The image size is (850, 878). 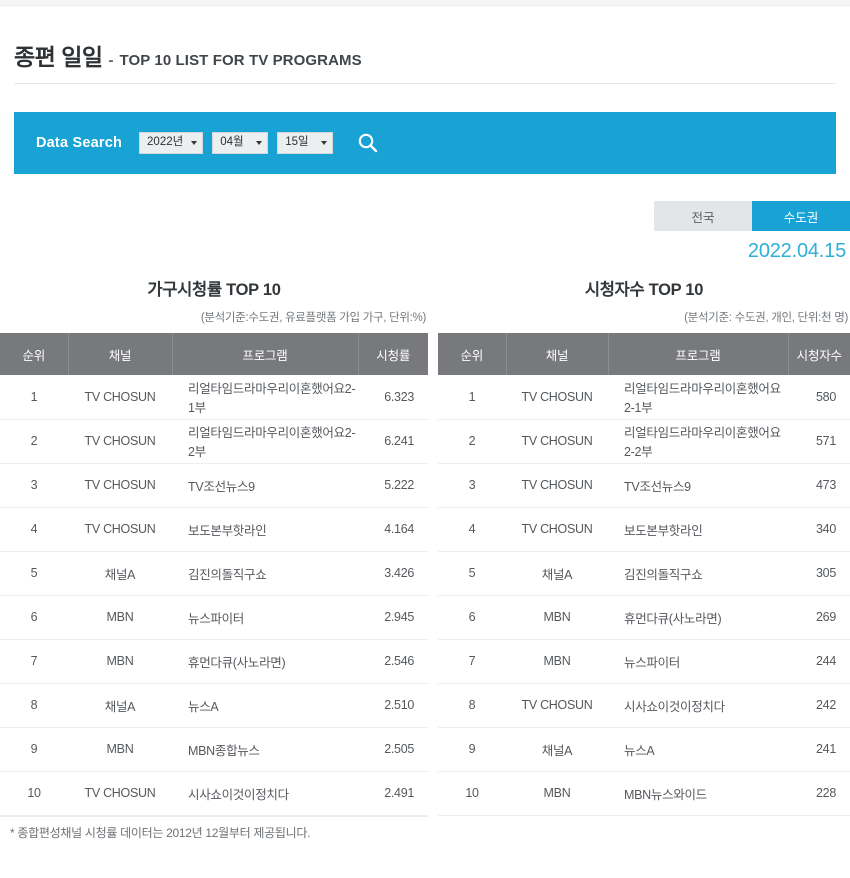 I want to click on table-row: 10 MBN MBN뉴스와이드 228, so click(x=644, y=793).